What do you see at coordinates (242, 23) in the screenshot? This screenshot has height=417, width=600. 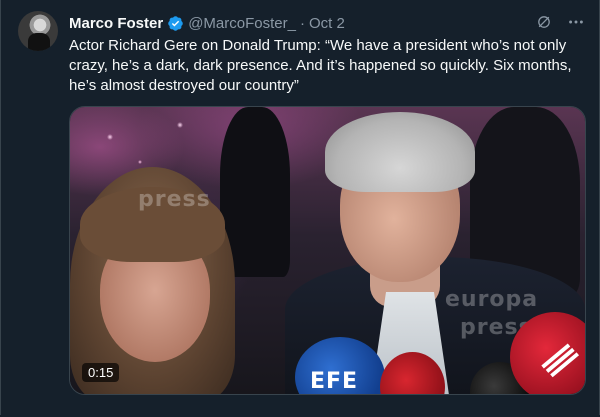 I see `author-handle: @MarcoFoster_` at bounding box center [242, 23].